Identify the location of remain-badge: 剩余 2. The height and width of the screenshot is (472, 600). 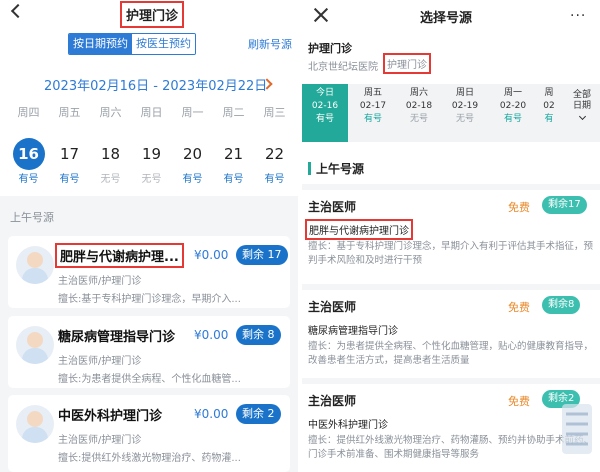
(258, 414).